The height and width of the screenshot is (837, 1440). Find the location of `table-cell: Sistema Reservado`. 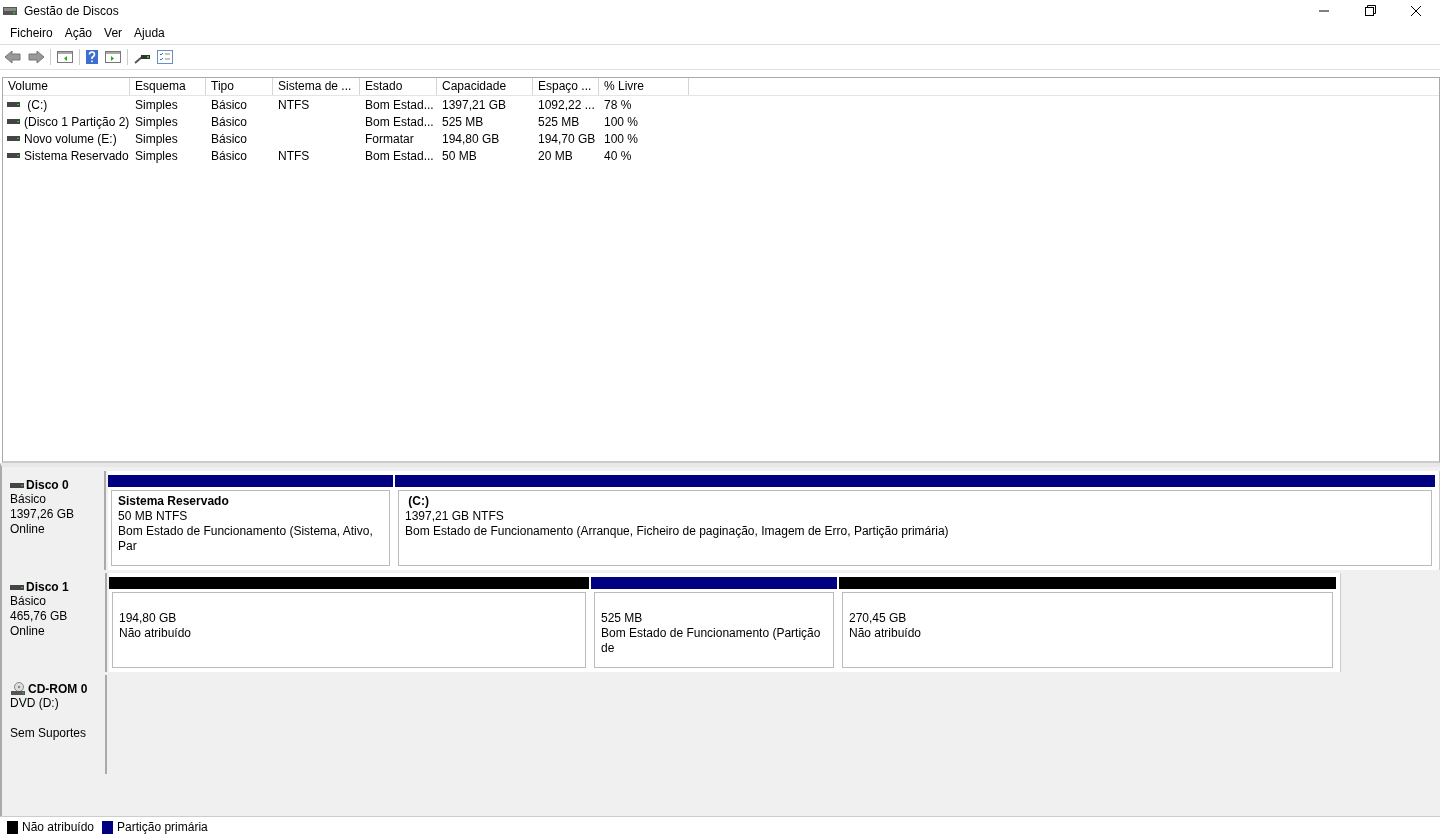

table-cell: Sistema Reservado is located at coordinates (76, 155).